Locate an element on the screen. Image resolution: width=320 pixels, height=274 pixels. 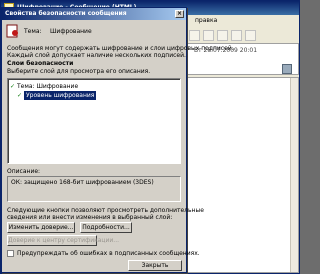
background-toolbar is located at coordinates (243, 35).